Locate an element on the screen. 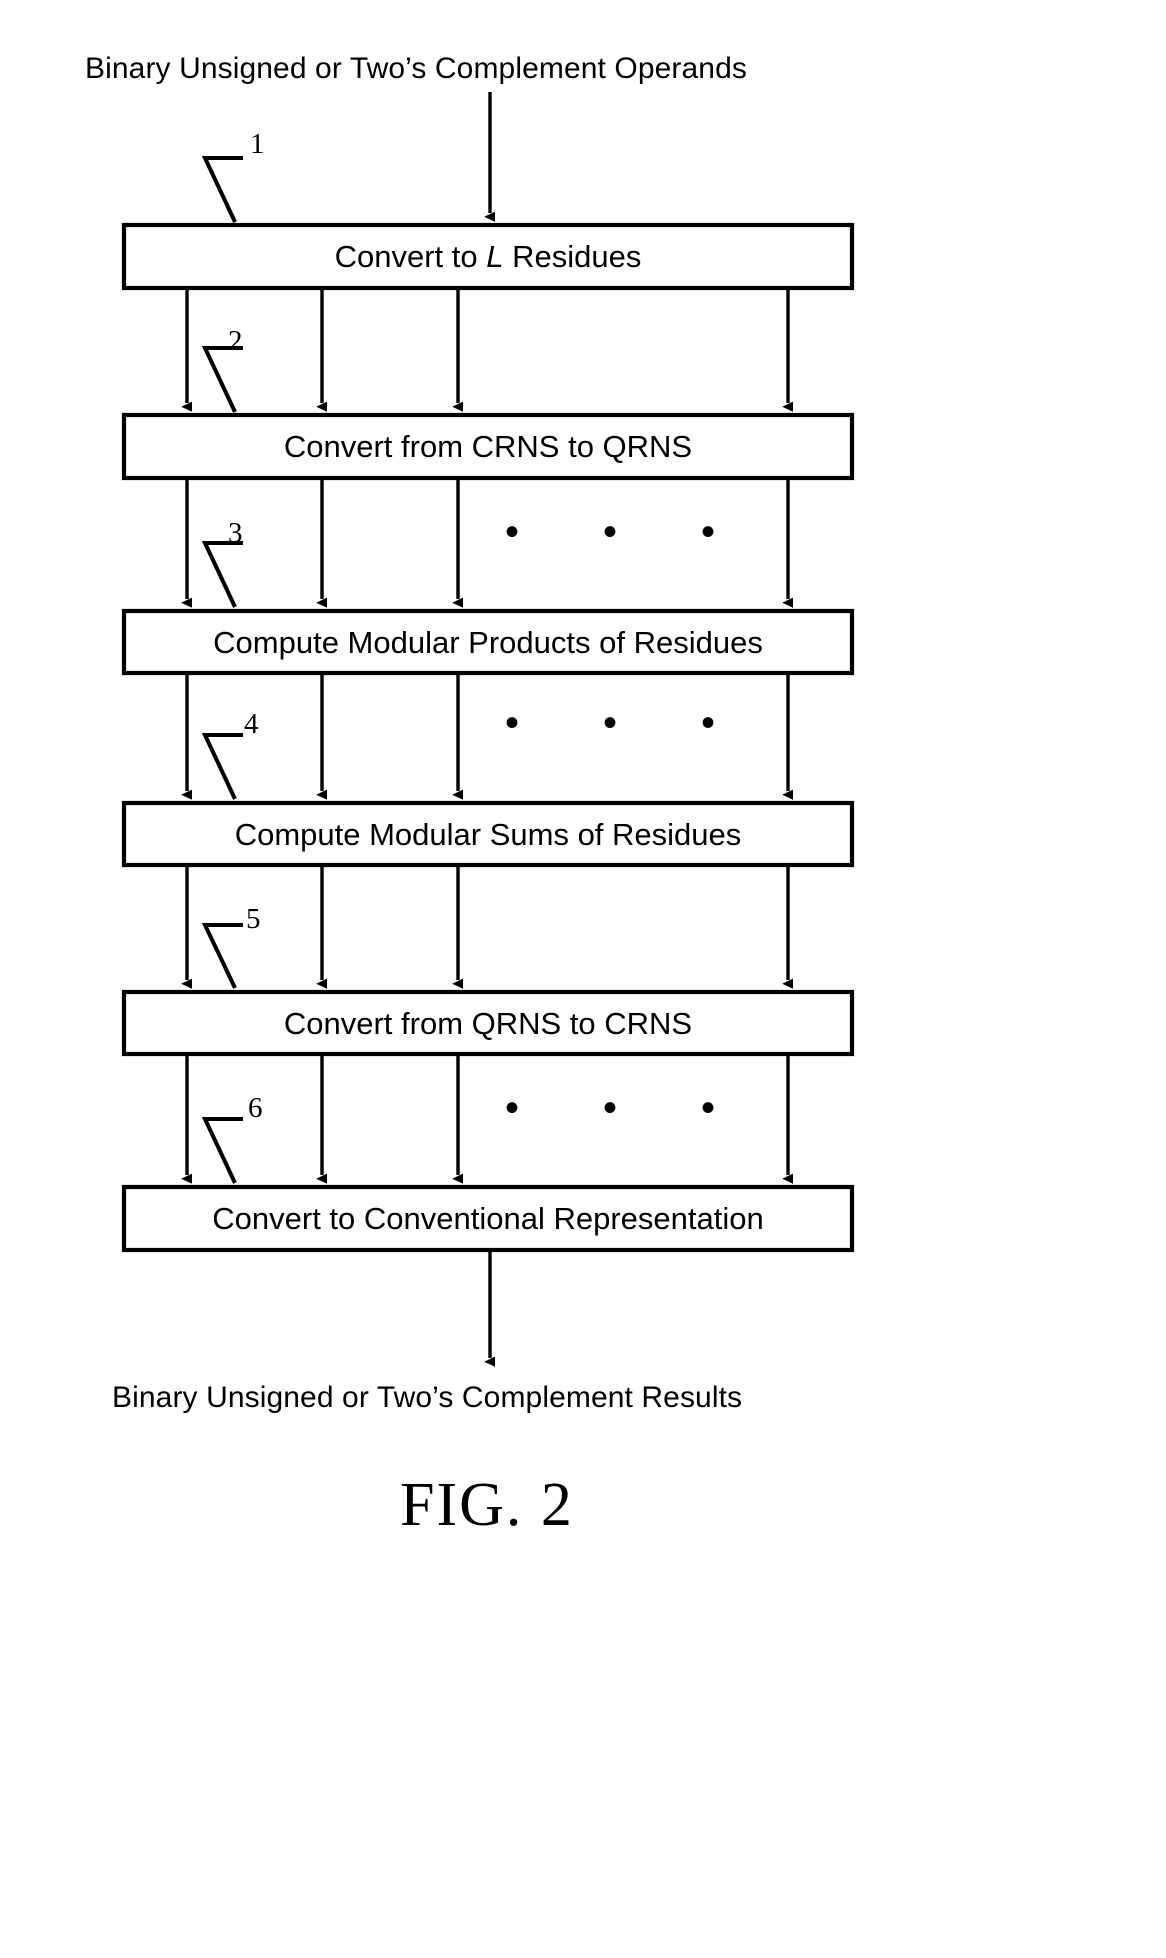  step-5-label: Convert from QRNS to CRNS is located at coordinates (488, 1023).